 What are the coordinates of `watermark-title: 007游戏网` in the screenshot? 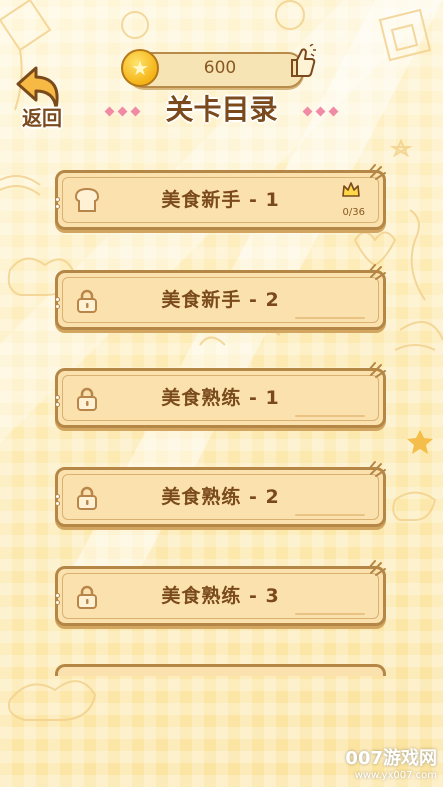 It's located at (391, 758).